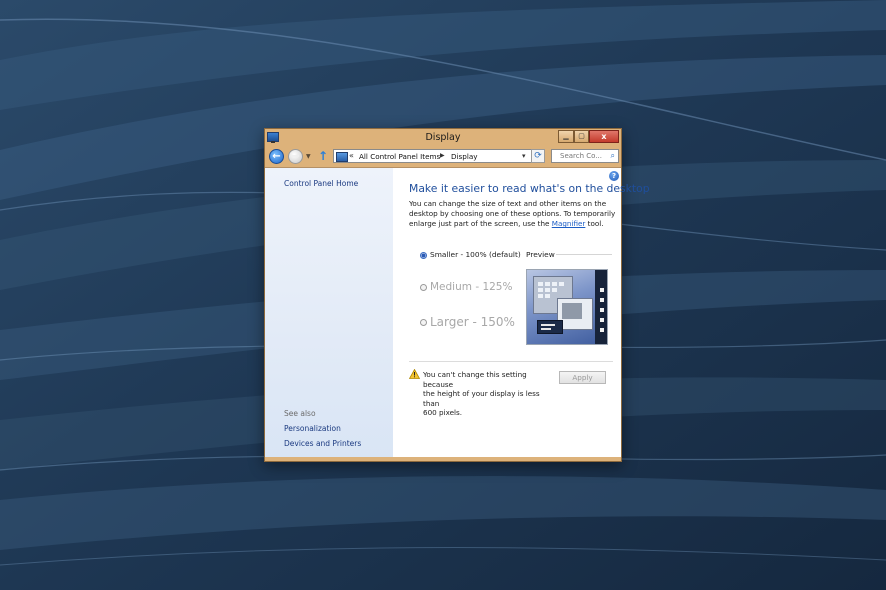 The width and height of the screenshot is (886, 590). Describe the element at coordinates (295, 156) in the screenshot. I see `forward-button: →` at that location.